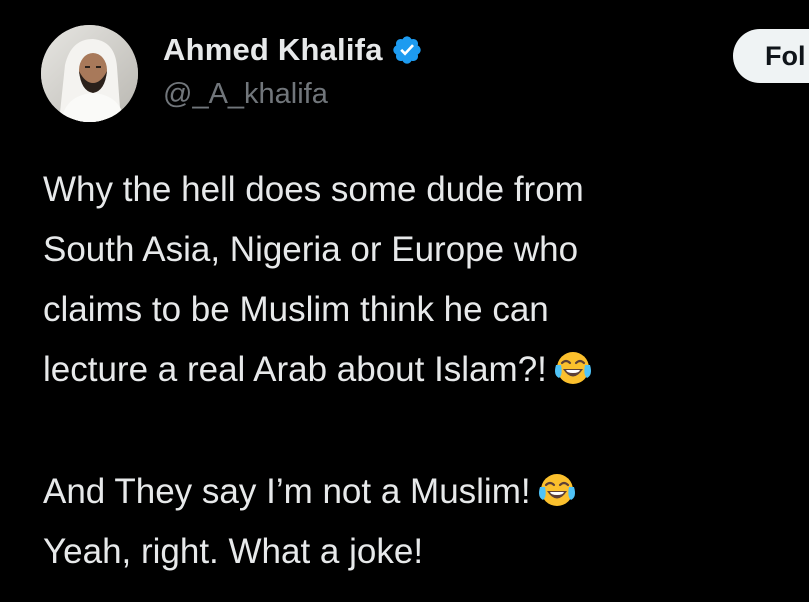 This screenshot has width=809, height=602. I want to click on author-handle: @_A_khalifa, so click(245, 94).